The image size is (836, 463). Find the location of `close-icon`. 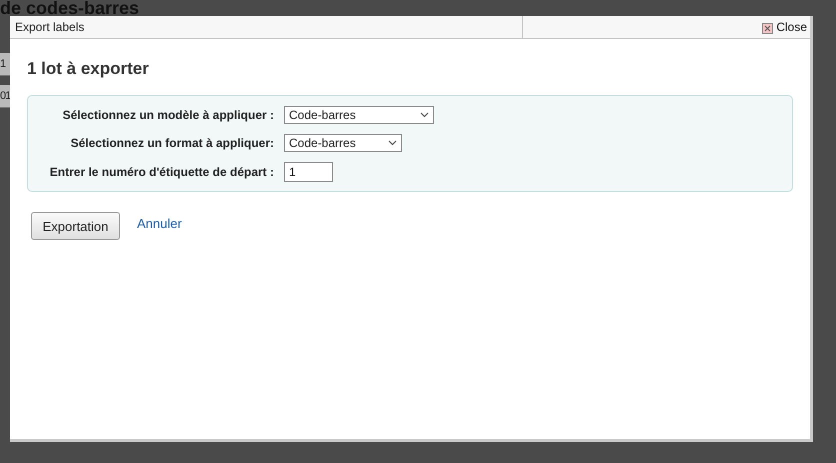

close-icon is located at coordinates (768, 28).